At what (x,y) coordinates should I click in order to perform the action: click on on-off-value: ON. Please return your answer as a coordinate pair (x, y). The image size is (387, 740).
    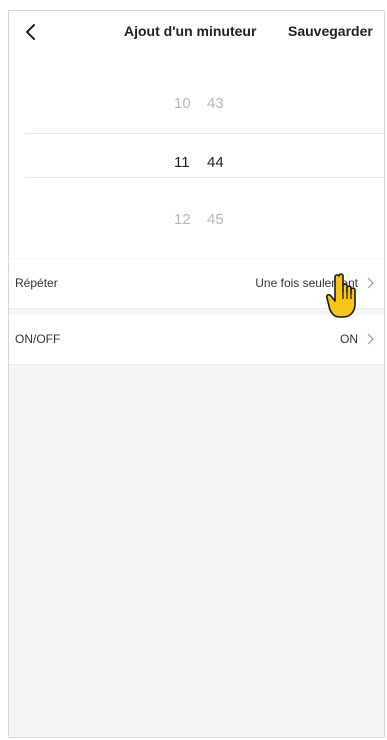
    Looking at the image, I should click on (349, 339).